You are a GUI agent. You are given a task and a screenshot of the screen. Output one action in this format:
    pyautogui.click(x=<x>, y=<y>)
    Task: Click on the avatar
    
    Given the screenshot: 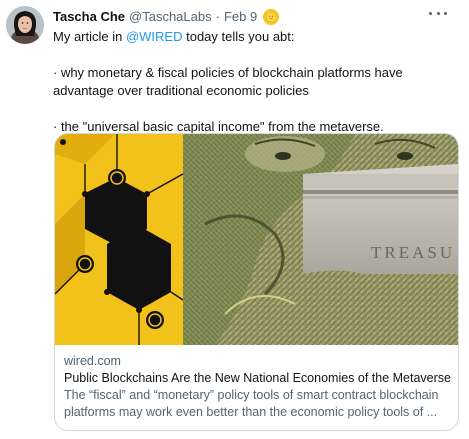 What is the action you would take?
    pyautogui.click(x=25, y=25)
    